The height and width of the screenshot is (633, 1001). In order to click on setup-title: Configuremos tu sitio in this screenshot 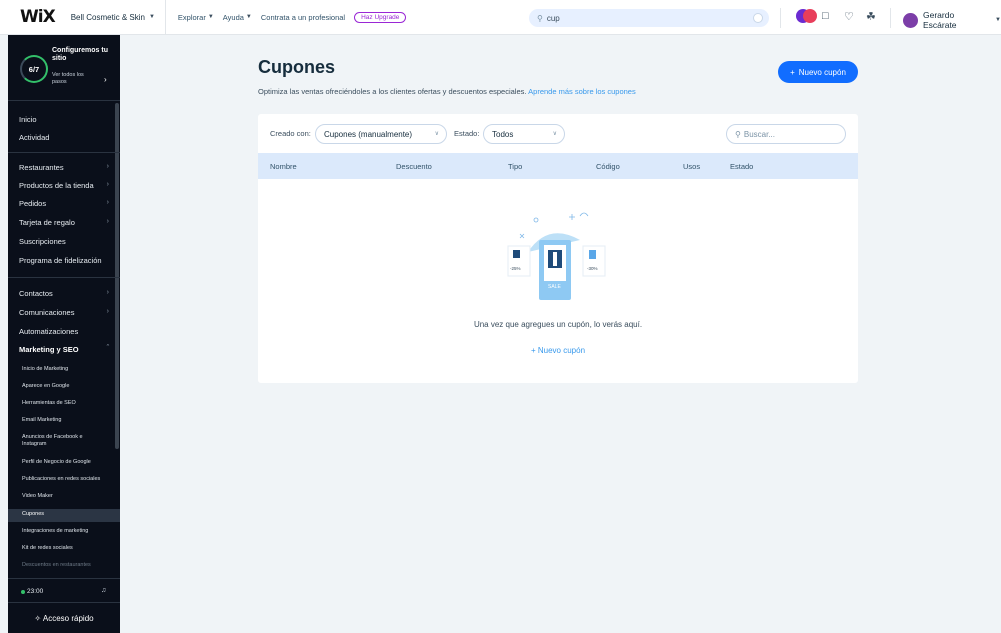, I will do `click(80, 54)`.